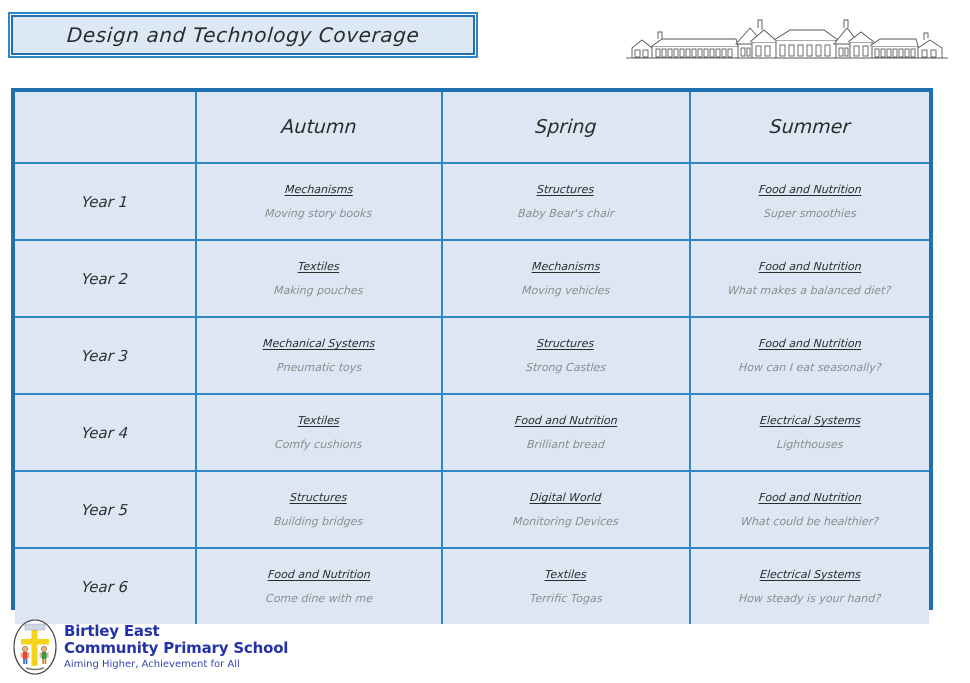 The width and height of the screenshot is (970, 683). Describe the element at coordinates (319, 279) in the screenshot. I see `topic-cell-autumn: Textiles Making pouches` at that location.